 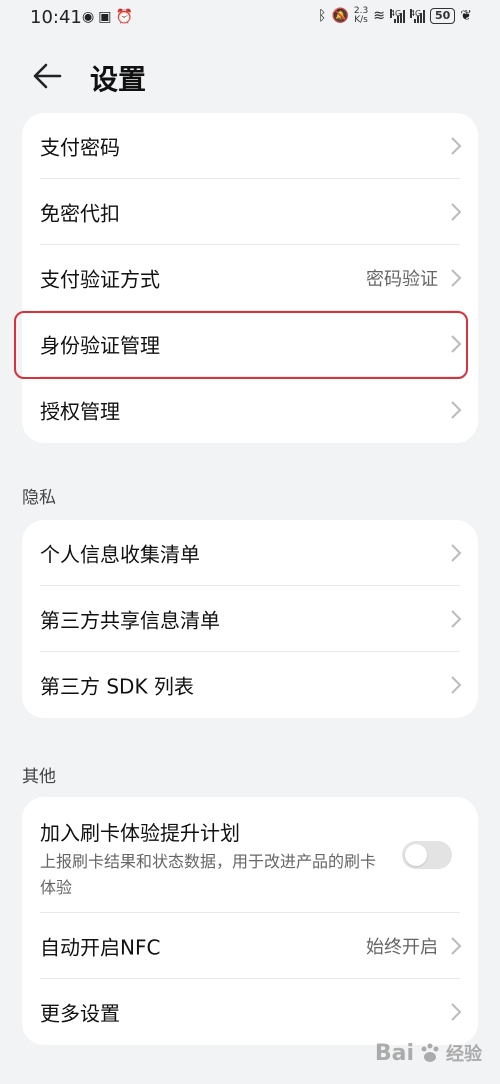 What do you see at coordinates (442, 16) in the screenshot?
I see `battery-indicator: 50` at bounding box center [442, 16].